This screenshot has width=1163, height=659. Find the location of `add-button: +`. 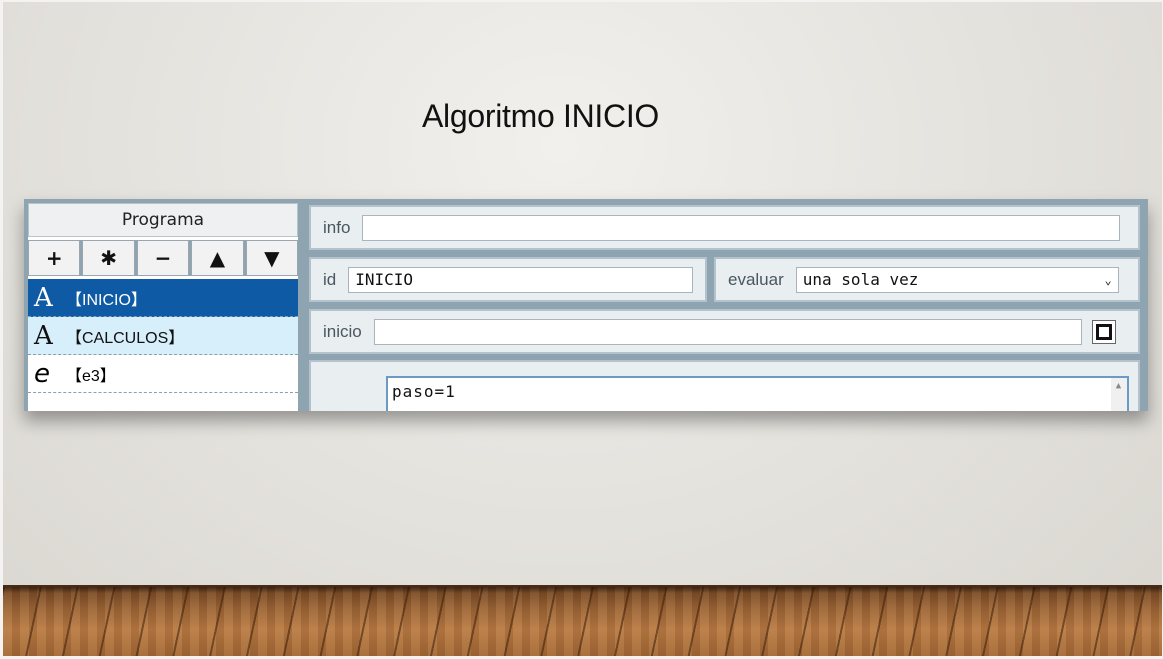

add-button: + is located at coordinates (54, 258).